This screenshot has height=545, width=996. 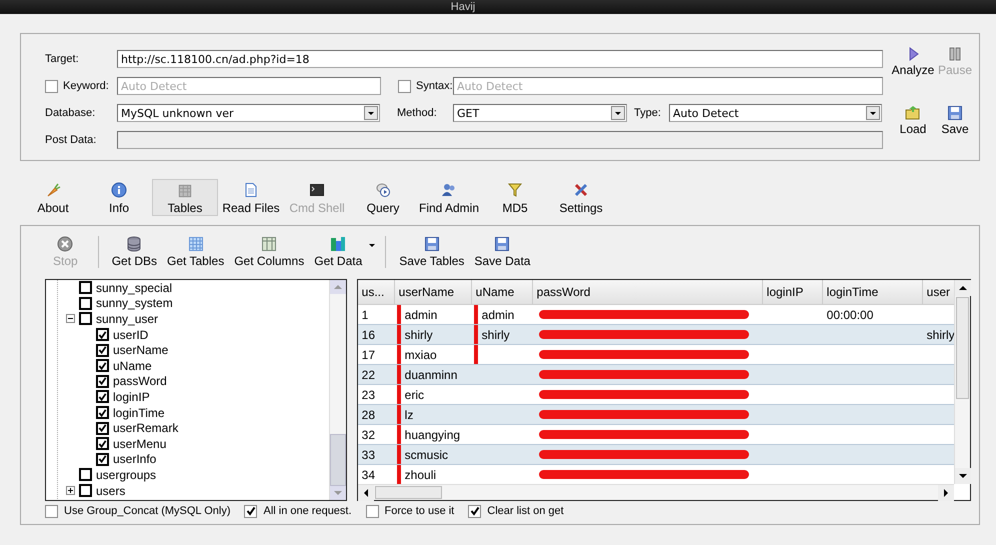 What do you see at coordinates (368, 435) in the screenshot?
I see `table-cell-text: 32` at bounding box center [368, 435].